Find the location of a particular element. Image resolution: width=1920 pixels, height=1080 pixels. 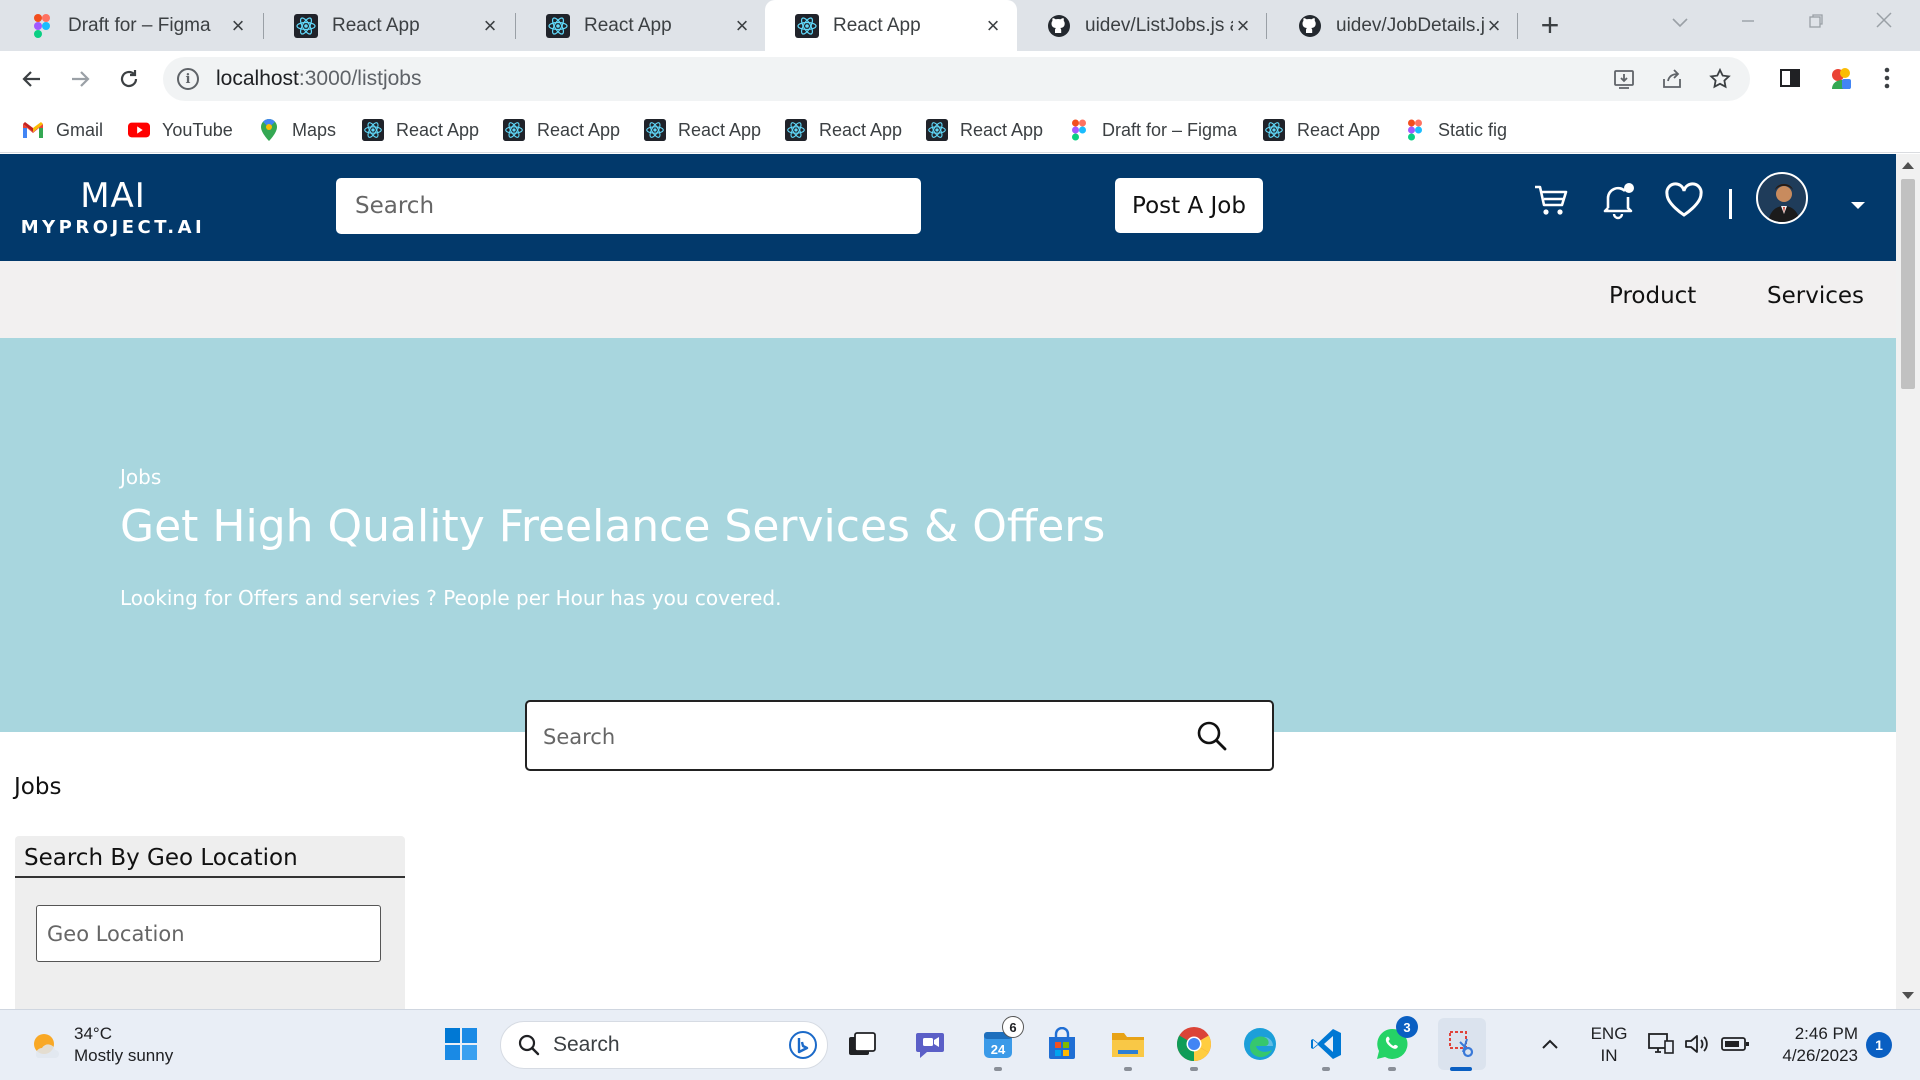

restore-window-button is located at coordinates (1816, 23).